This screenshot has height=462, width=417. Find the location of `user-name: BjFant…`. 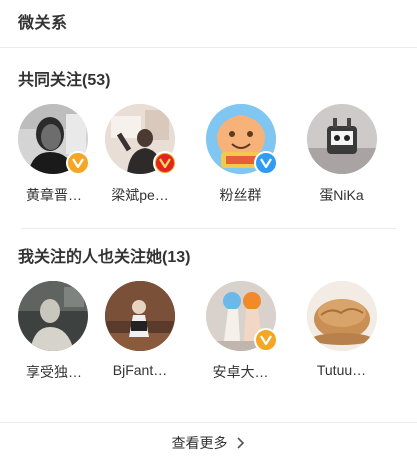

user-name: BjFant… is located at coordinates (140, 370).